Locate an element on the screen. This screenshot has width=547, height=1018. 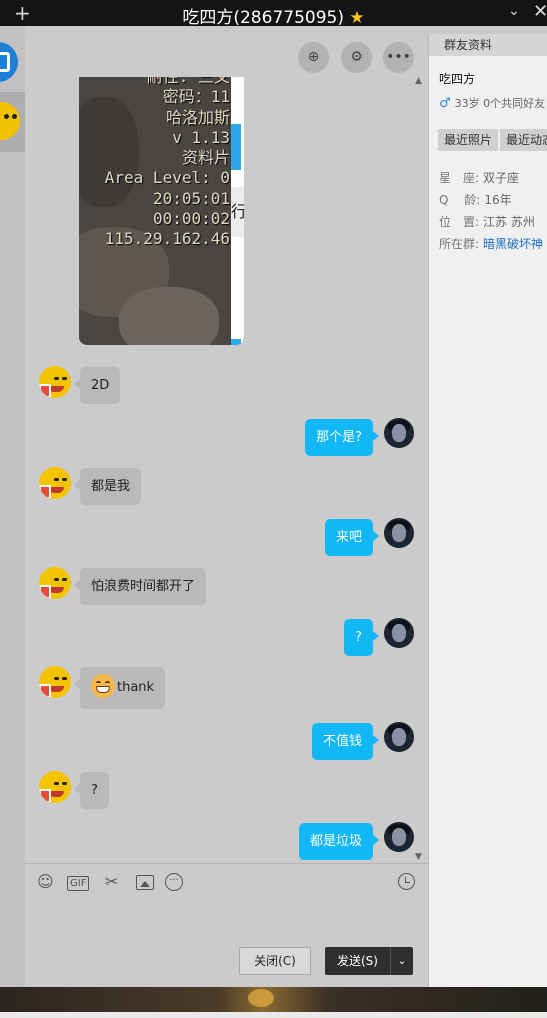
background-light is located at coordinates (261, 998).